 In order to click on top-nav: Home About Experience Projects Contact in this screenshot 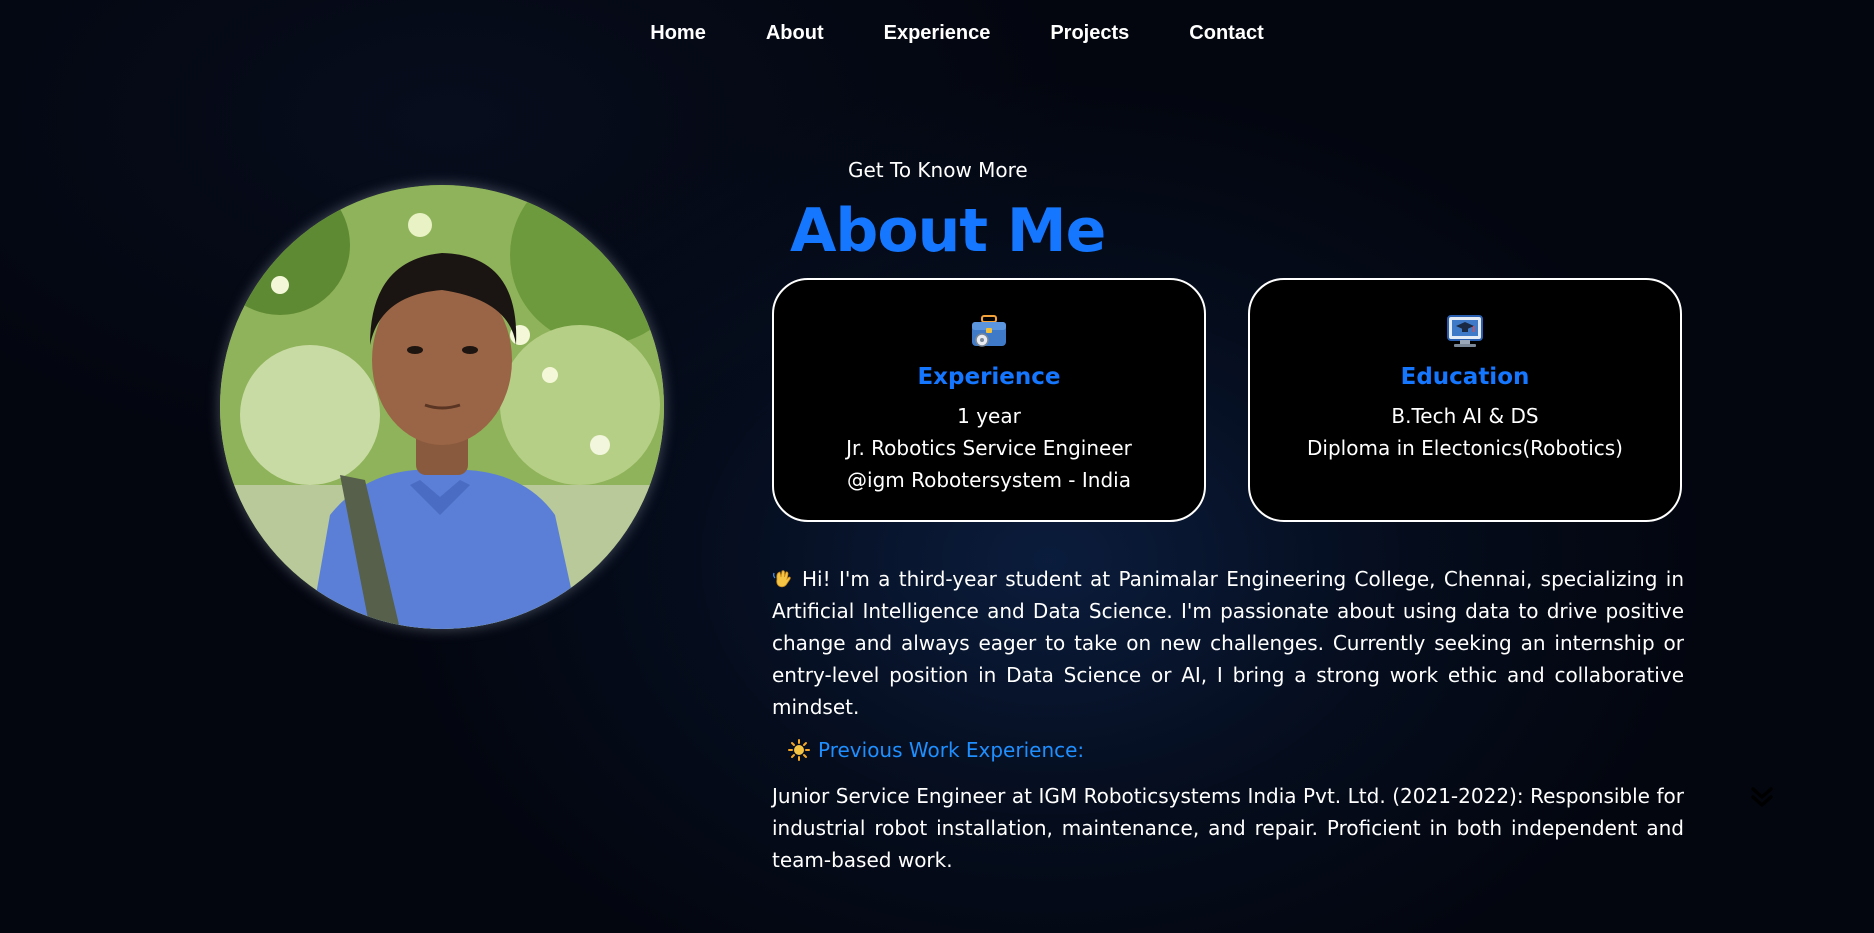, I will do `click(937, 33)`.